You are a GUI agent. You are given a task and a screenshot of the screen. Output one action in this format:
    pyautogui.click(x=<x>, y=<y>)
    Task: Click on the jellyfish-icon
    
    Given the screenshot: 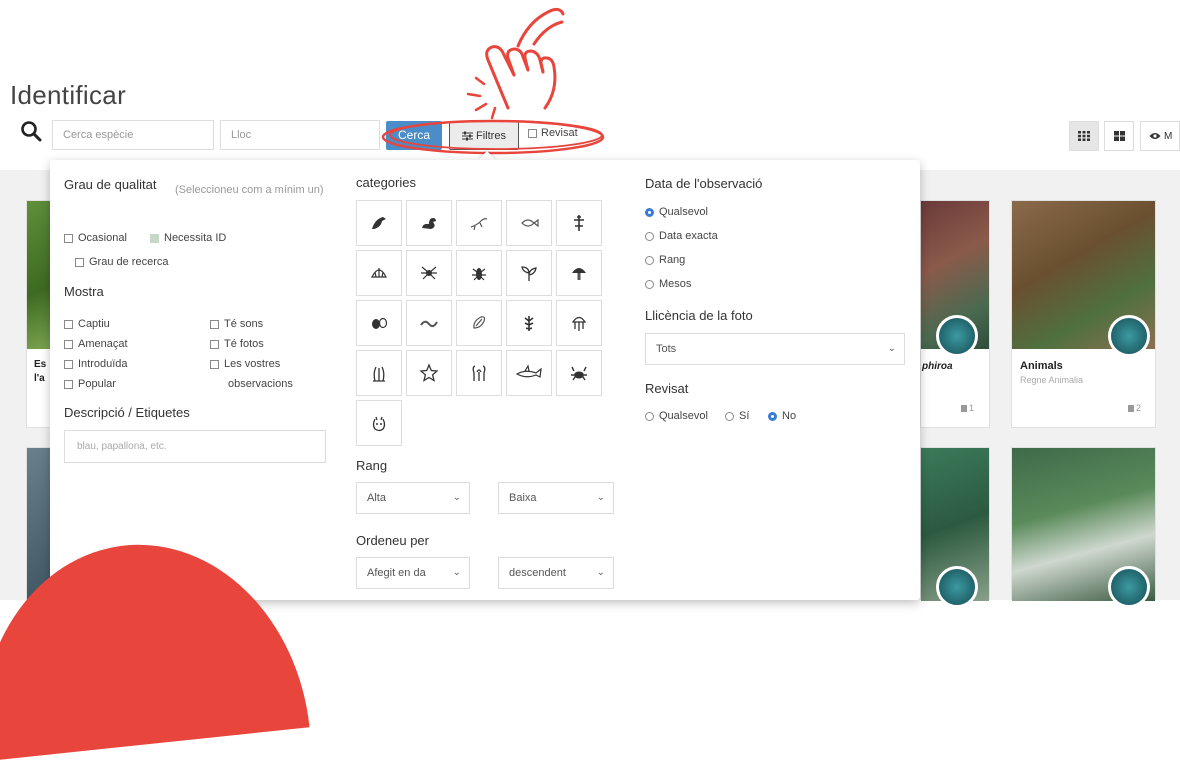 What is the action you would take?
    pyautogui.click(x=579, y=323)
    